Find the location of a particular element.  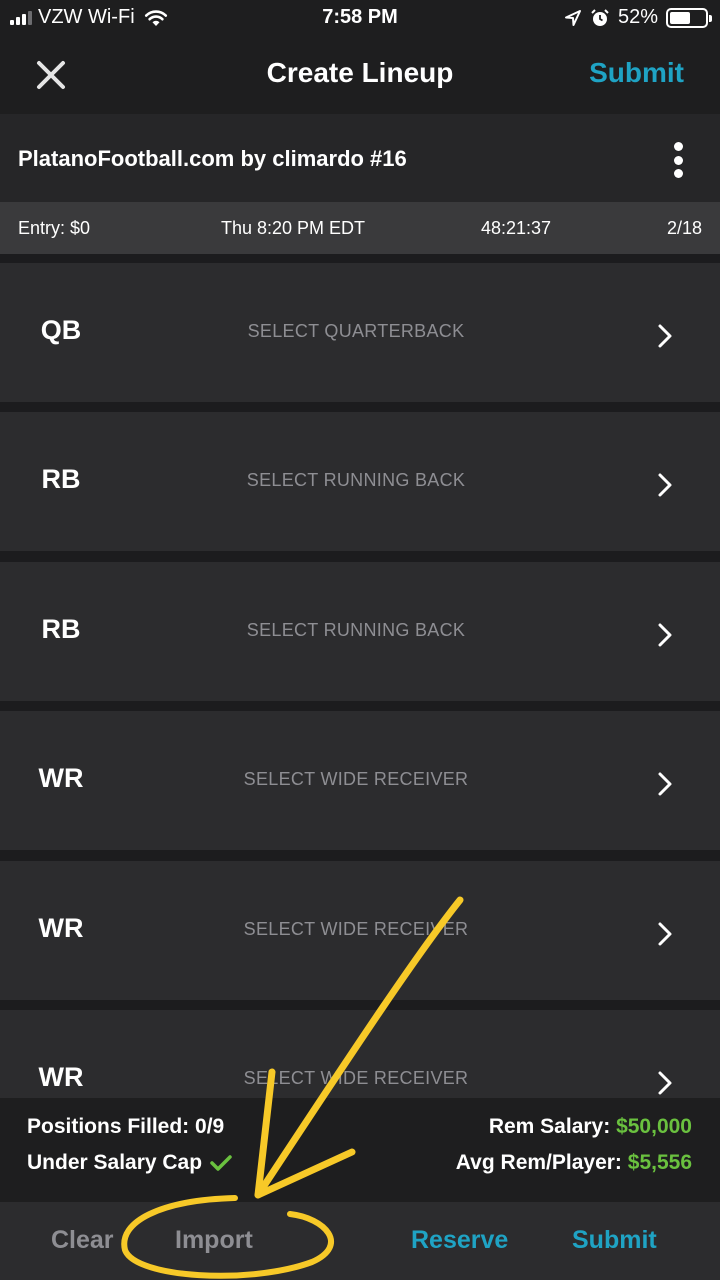

nav-bar: Create Lineup Submit is located at coordinates (360, 76).